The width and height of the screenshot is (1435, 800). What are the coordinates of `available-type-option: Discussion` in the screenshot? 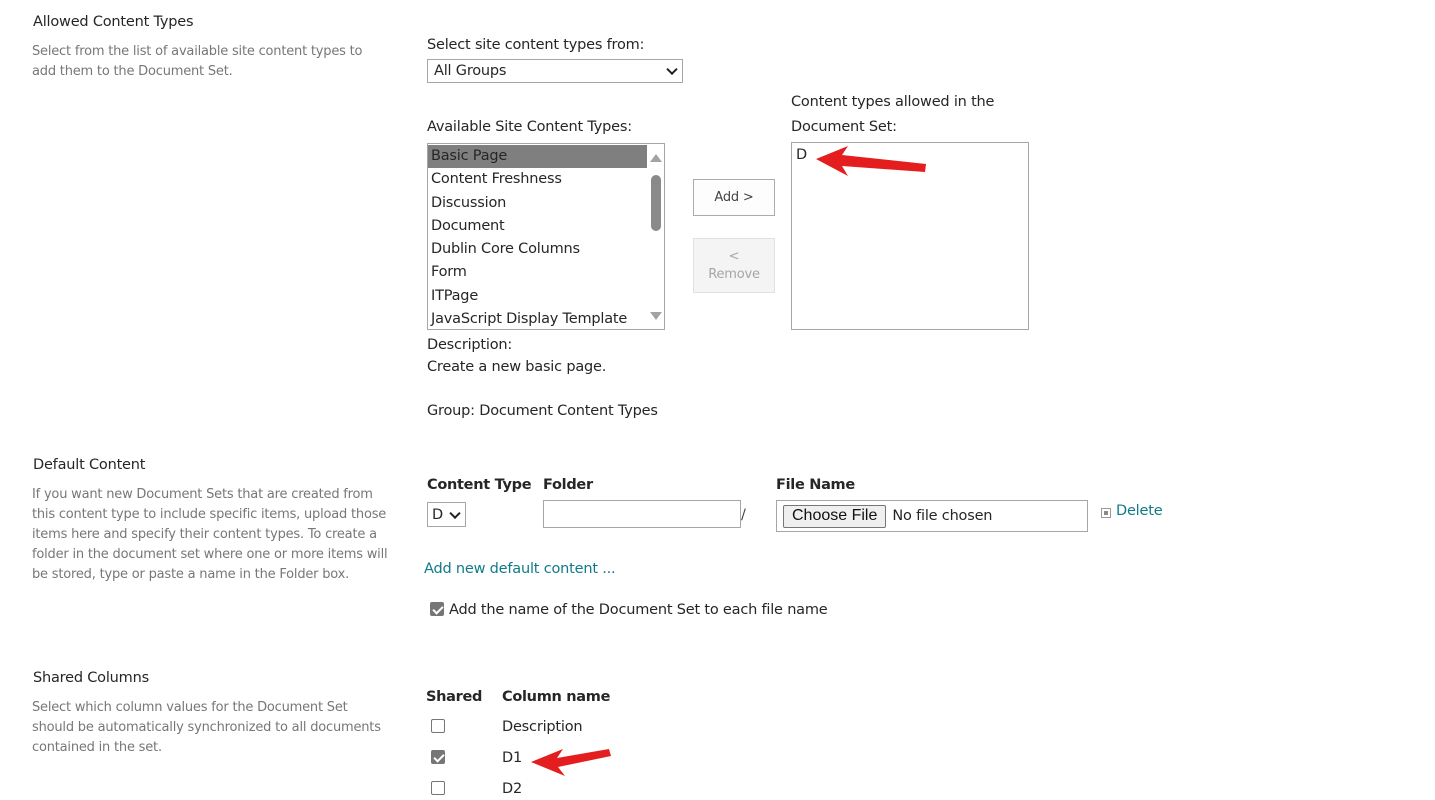 It's located at (537, 203).